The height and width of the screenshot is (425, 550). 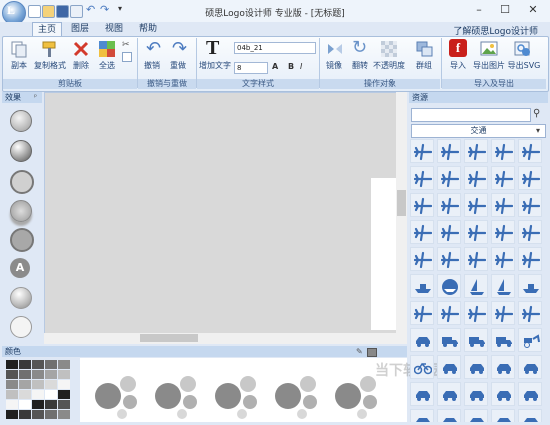 What do you see at coordinates (425, 50) in the screenshot?
I see `group-button` at bounding box center [425, 50].